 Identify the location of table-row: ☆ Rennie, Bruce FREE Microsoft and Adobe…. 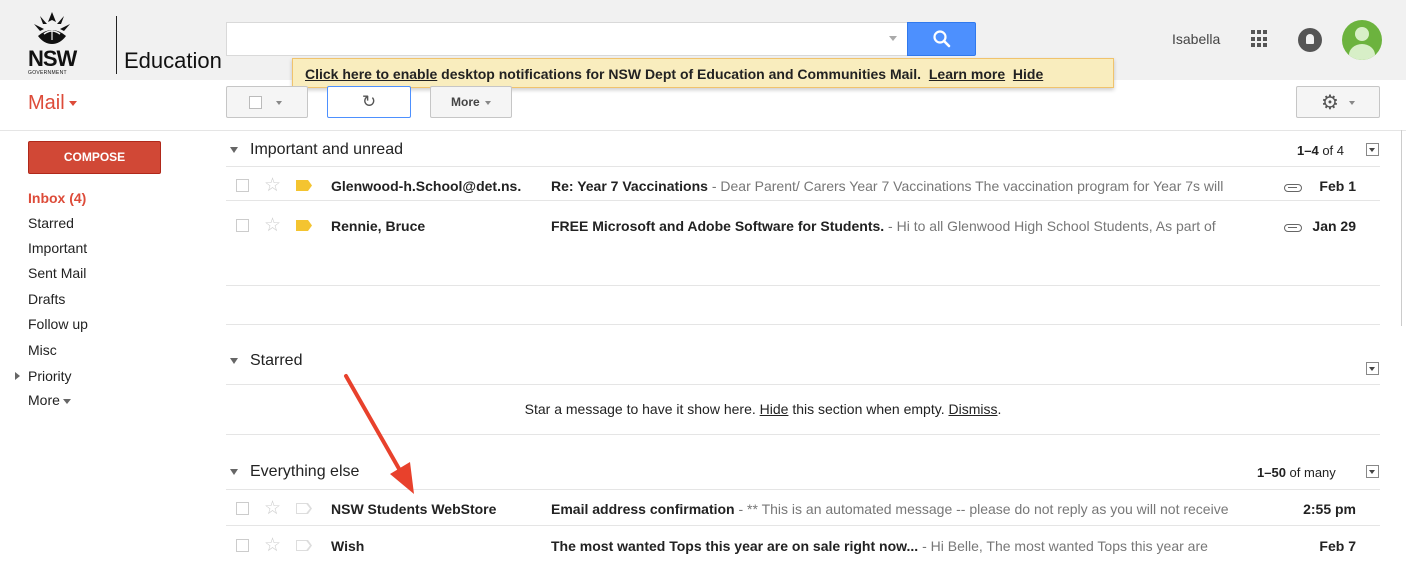
(803, 226).